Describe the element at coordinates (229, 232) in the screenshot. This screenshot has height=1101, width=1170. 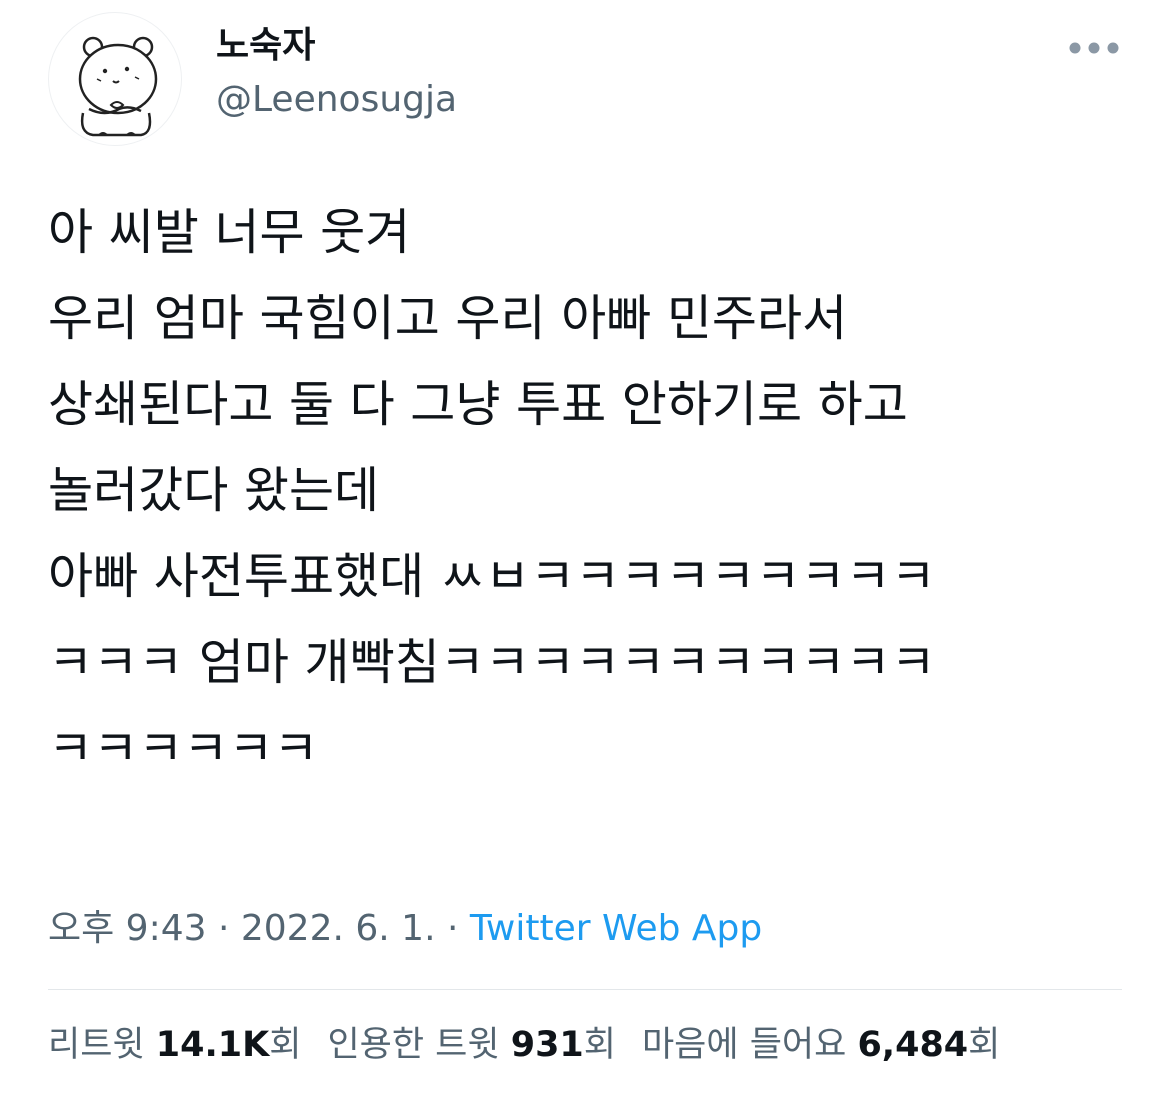
I see `tweet-text-line: 아 씨발 너무 웃겨` at that location.